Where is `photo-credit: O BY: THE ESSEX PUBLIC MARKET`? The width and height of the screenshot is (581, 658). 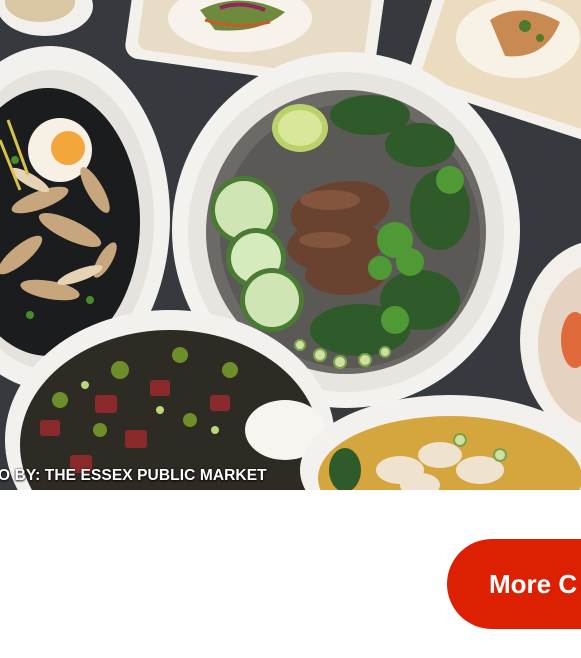 photo-credit: O BY: THE ESSEX PUBLIC MARKET is located at coordinates (133, 475).